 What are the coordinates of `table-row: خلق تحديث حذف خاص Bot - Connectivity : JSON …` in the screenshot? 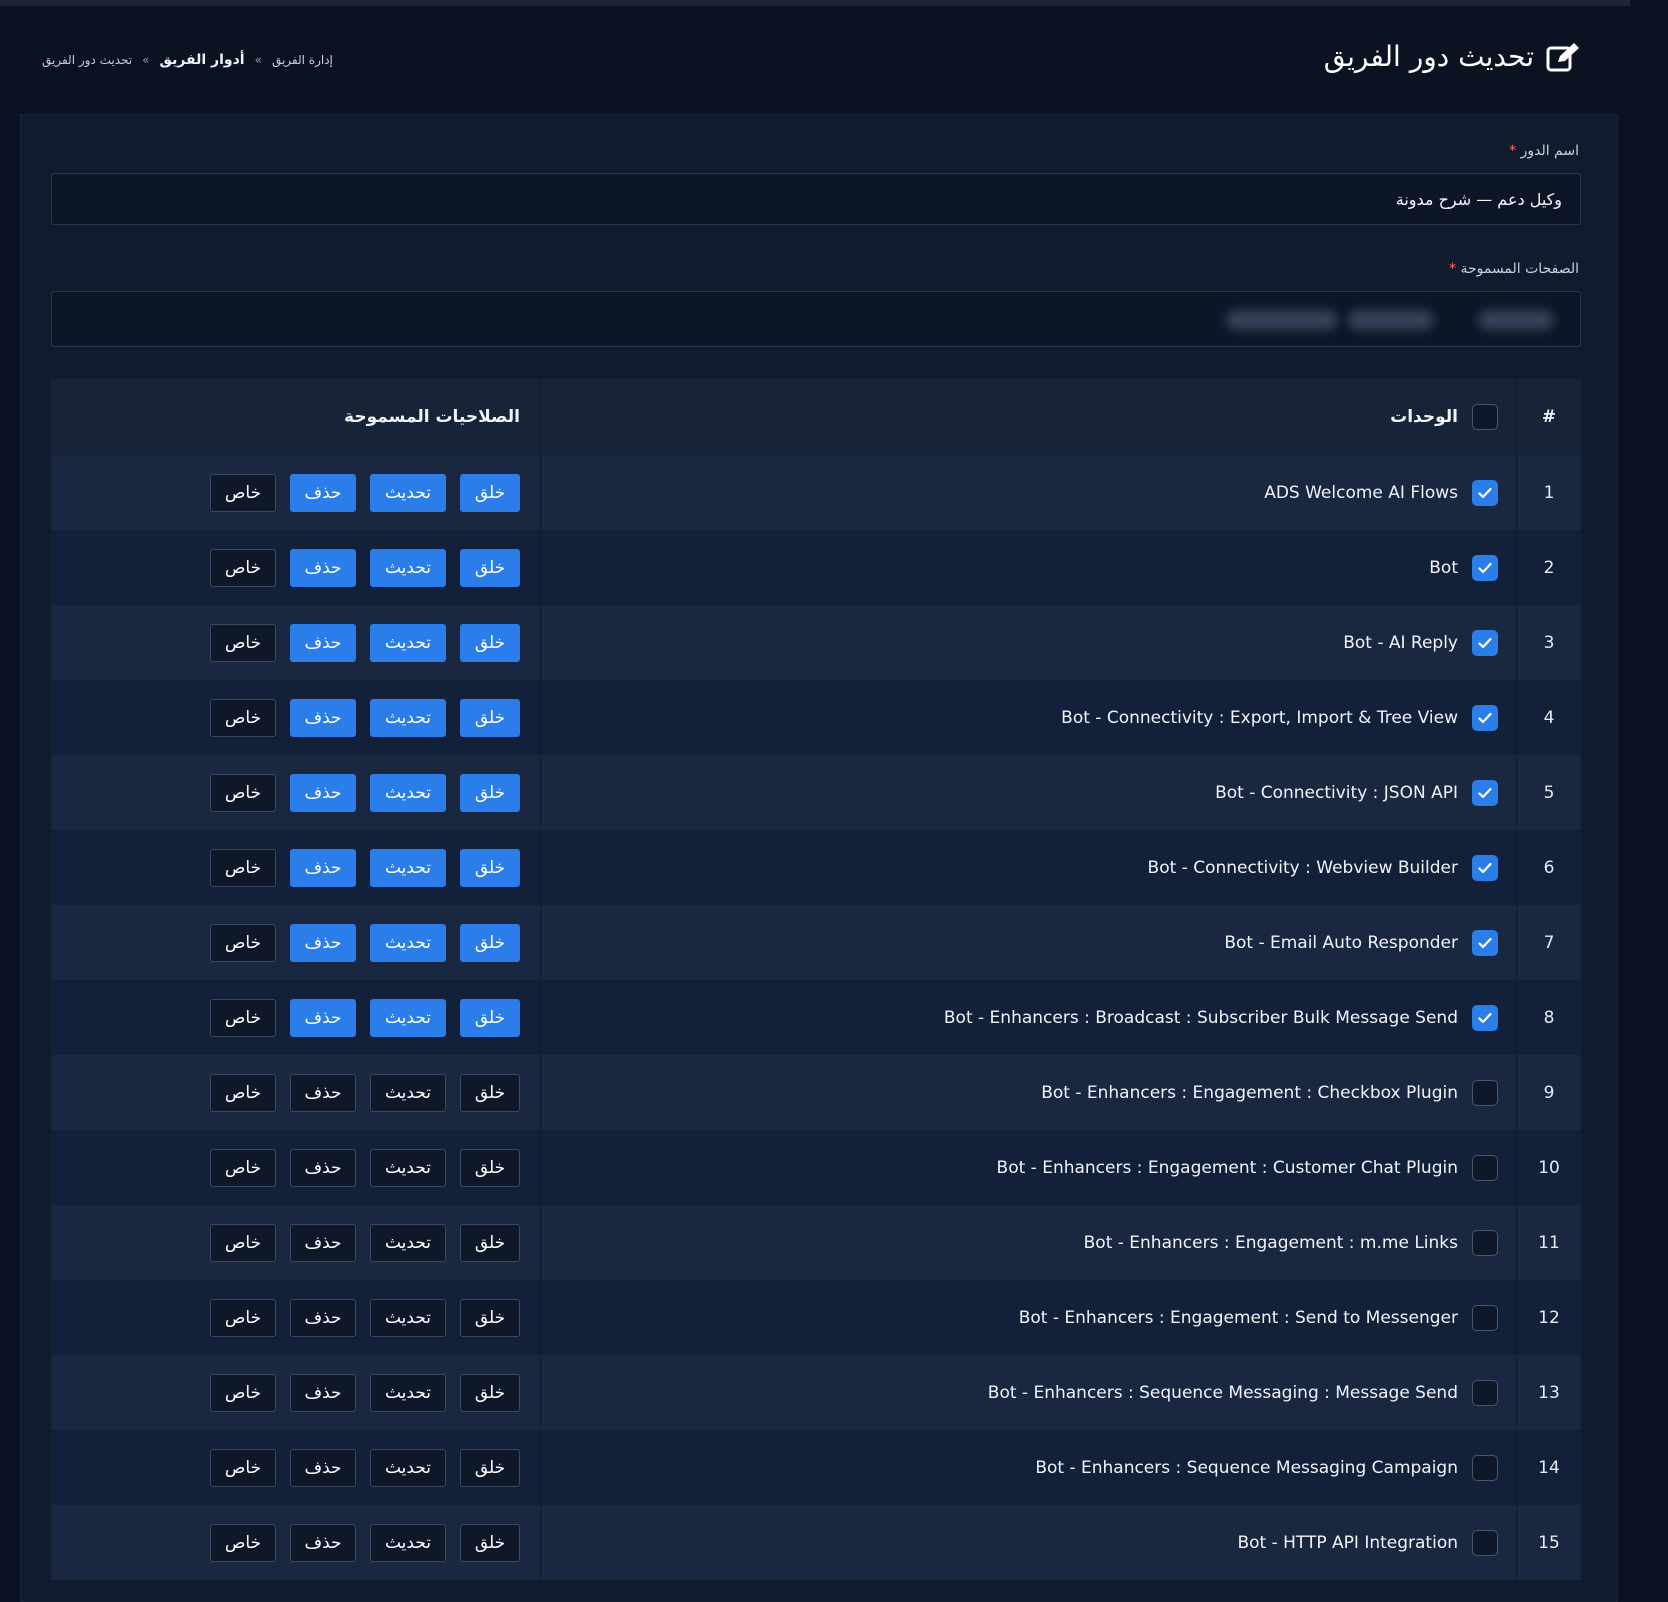 It's located at (816, 792).